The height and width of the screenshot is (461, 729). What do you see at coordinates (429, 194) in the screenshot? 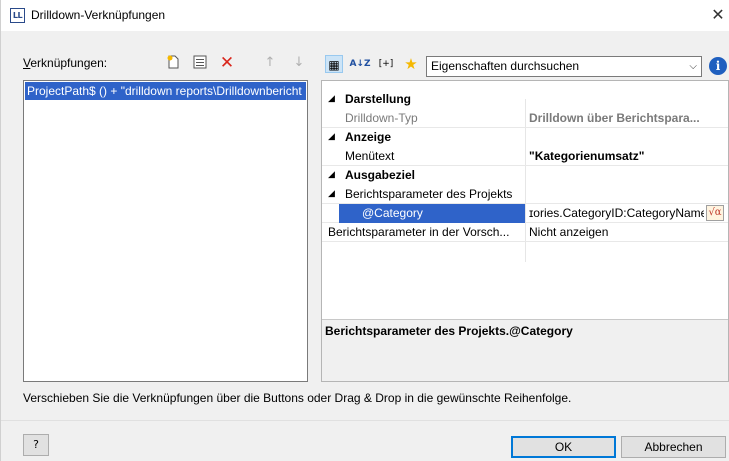
I see `property-name: Berichtsparameter des Projekts` at bounding box center [429, 194].